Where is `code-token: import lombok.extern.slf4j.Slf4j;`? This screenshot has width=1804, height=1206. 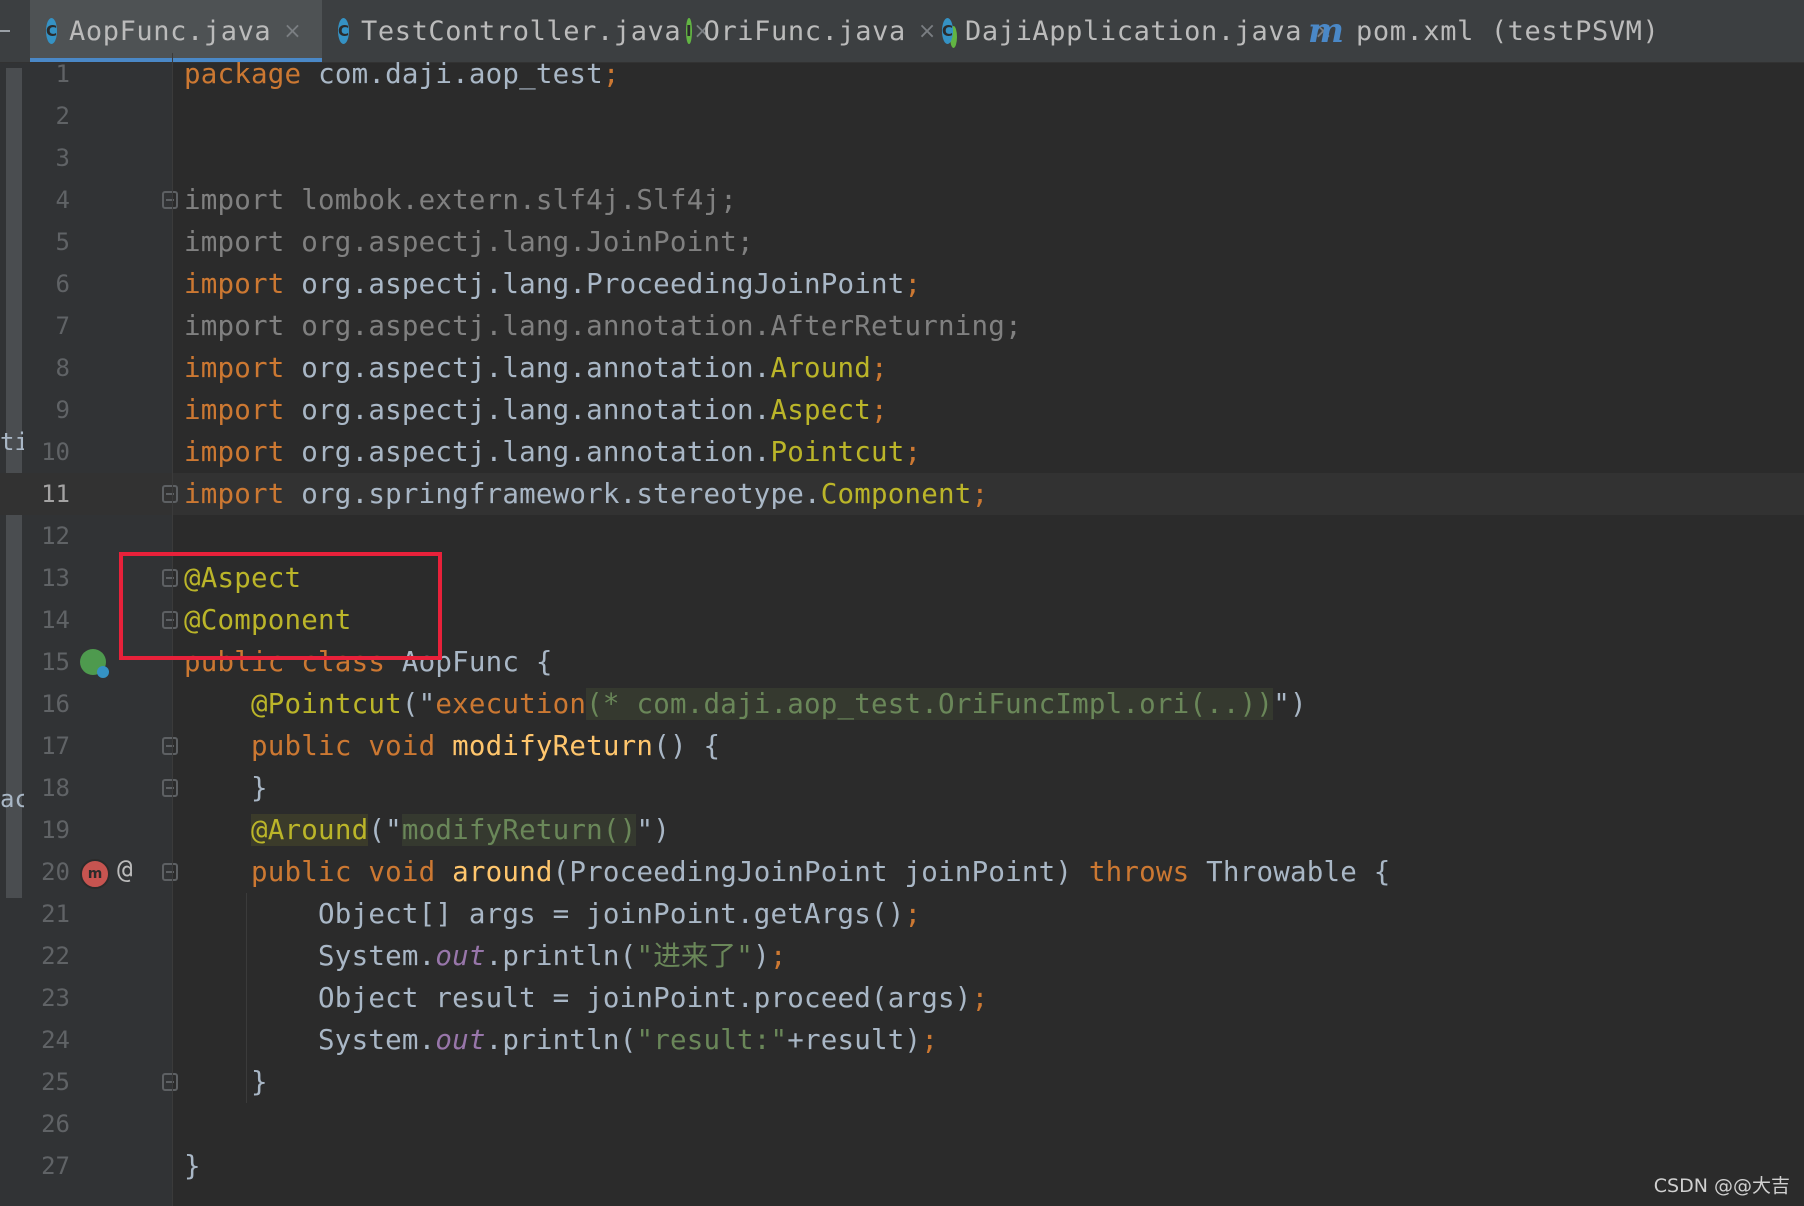 code-token: import lombok.extern.slf4j.Slf4j; is located at coordinates (460, 200).